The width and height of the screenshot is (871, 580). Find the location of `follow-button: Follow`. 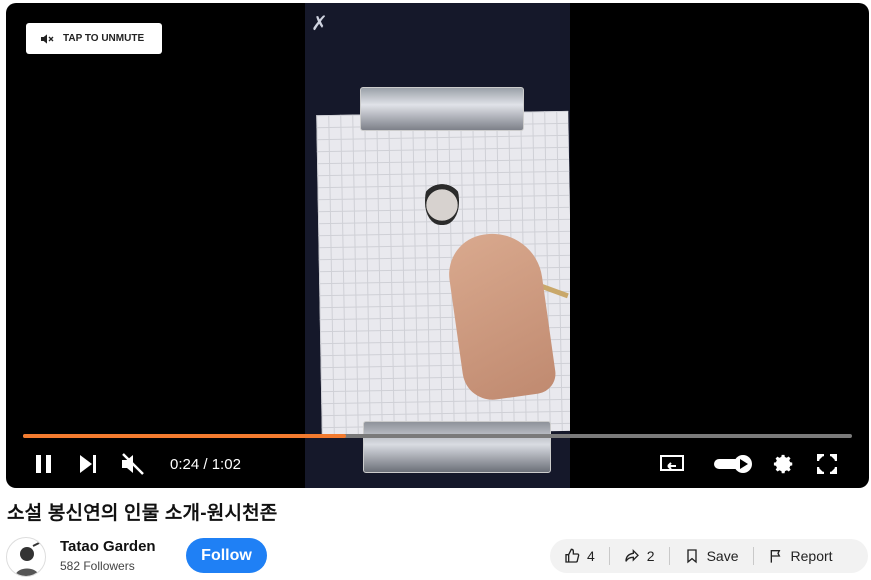

follow-button: Follow is located at coordinates (226, 555).